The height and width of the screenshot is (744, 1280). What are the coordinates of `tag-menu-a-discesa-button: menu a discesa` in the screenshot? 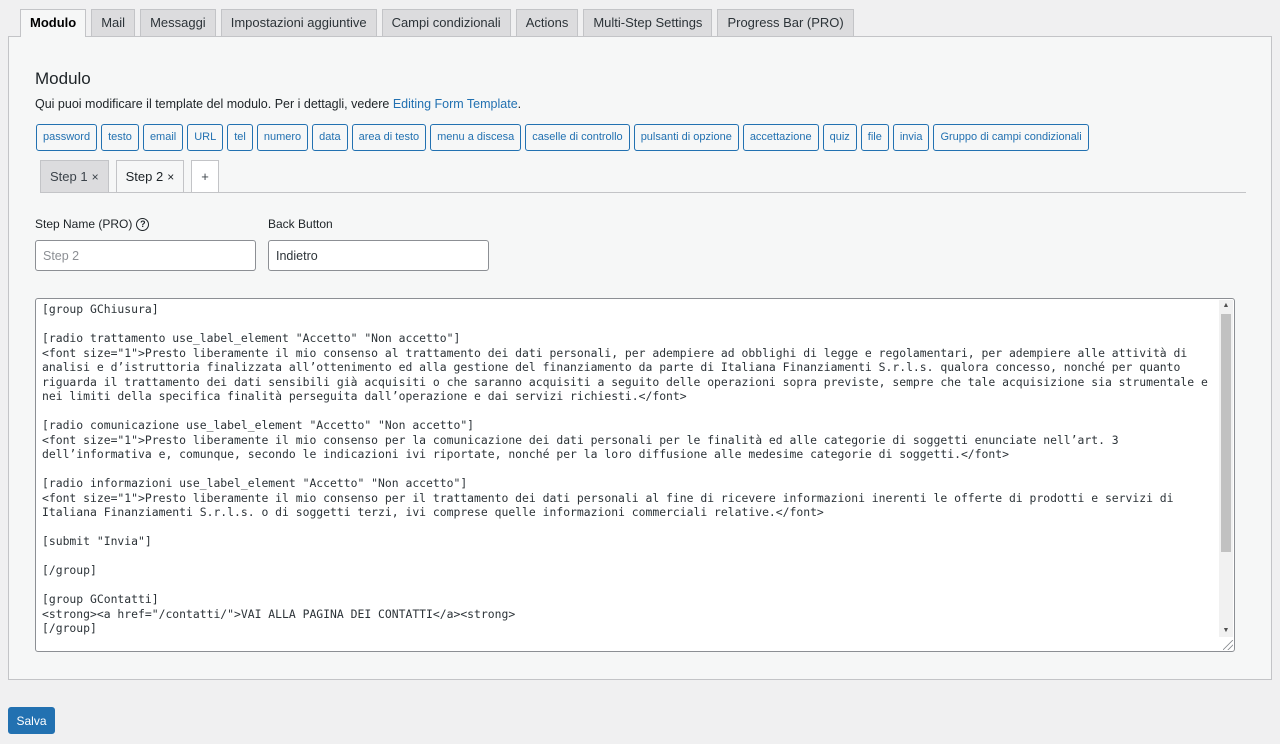 It's located at (476, 137).